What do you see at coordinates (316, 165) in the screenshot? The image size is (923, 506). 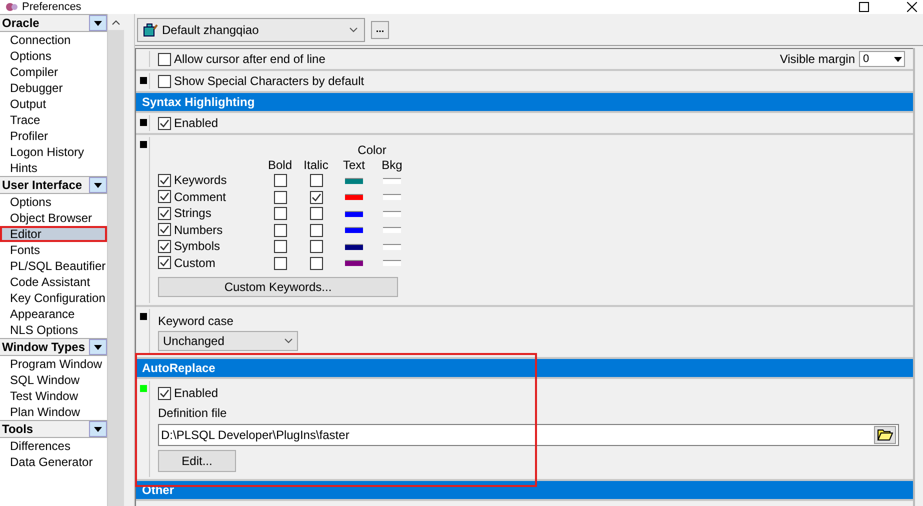 I see `column-header: Italic` at bounding box center [316, 165].